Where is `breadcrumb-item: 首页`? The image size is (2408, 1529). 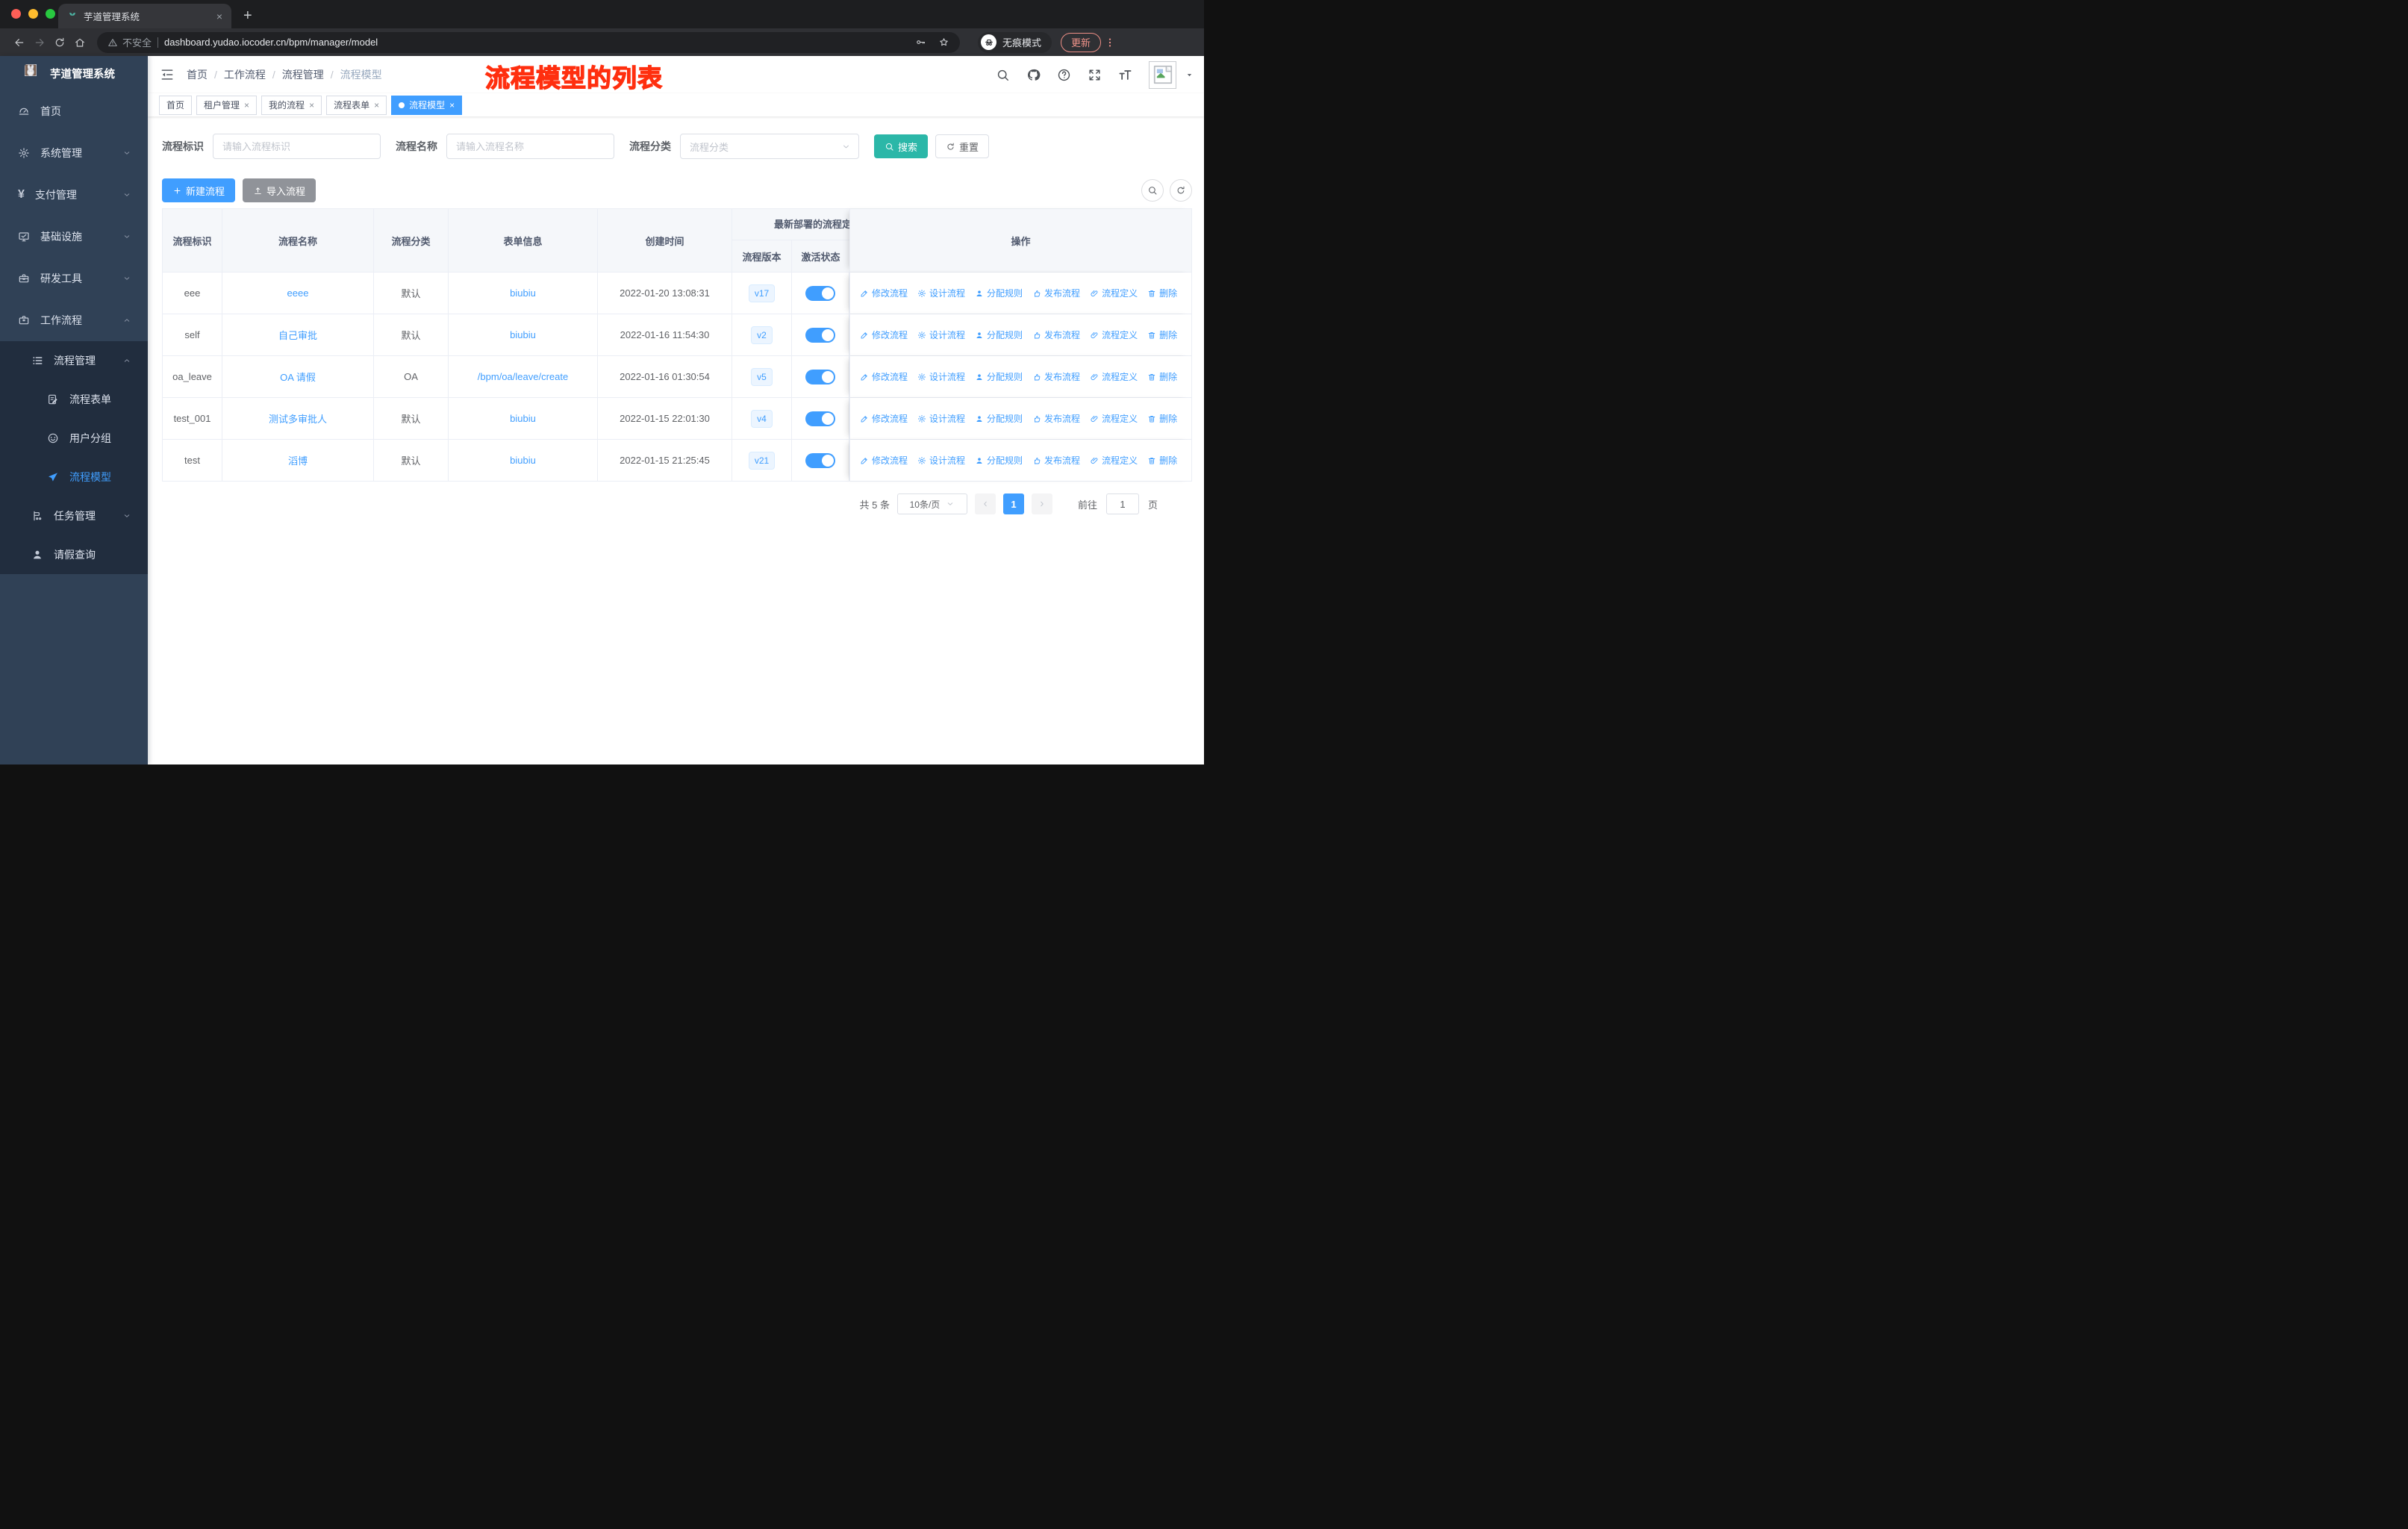 breadcrumb-item: 首页 is located at coordinates (197, 74).